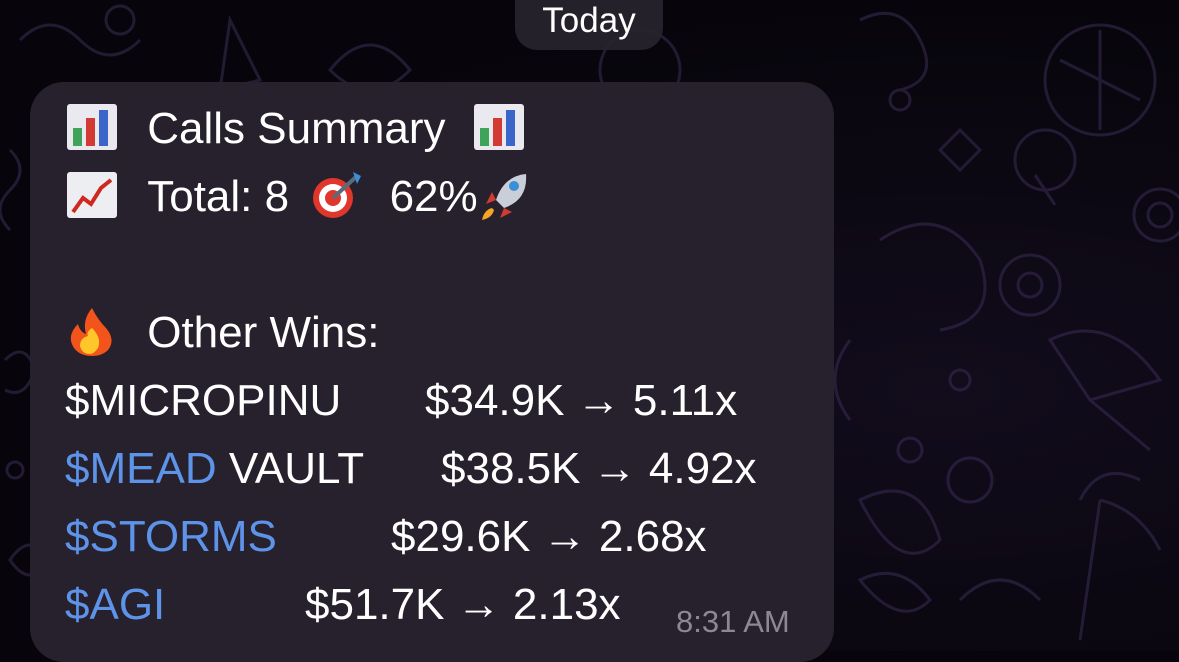 This screenshot has width=1179, height=662. I want to click on win-stat: $34.9K → 5.11x, so click(581, 400).